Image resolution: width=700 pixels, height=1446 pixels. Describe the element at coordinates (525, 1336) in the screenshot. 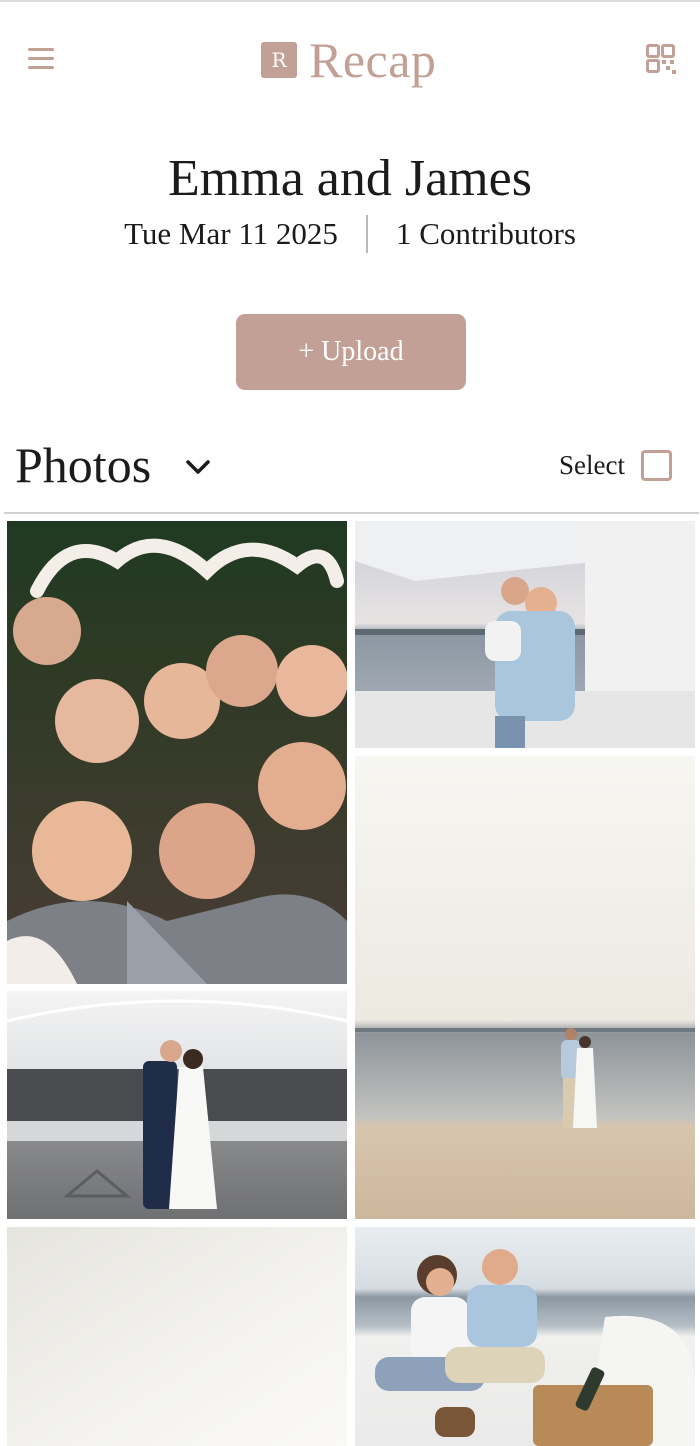

I see `couple-picnic-boat` at that location.